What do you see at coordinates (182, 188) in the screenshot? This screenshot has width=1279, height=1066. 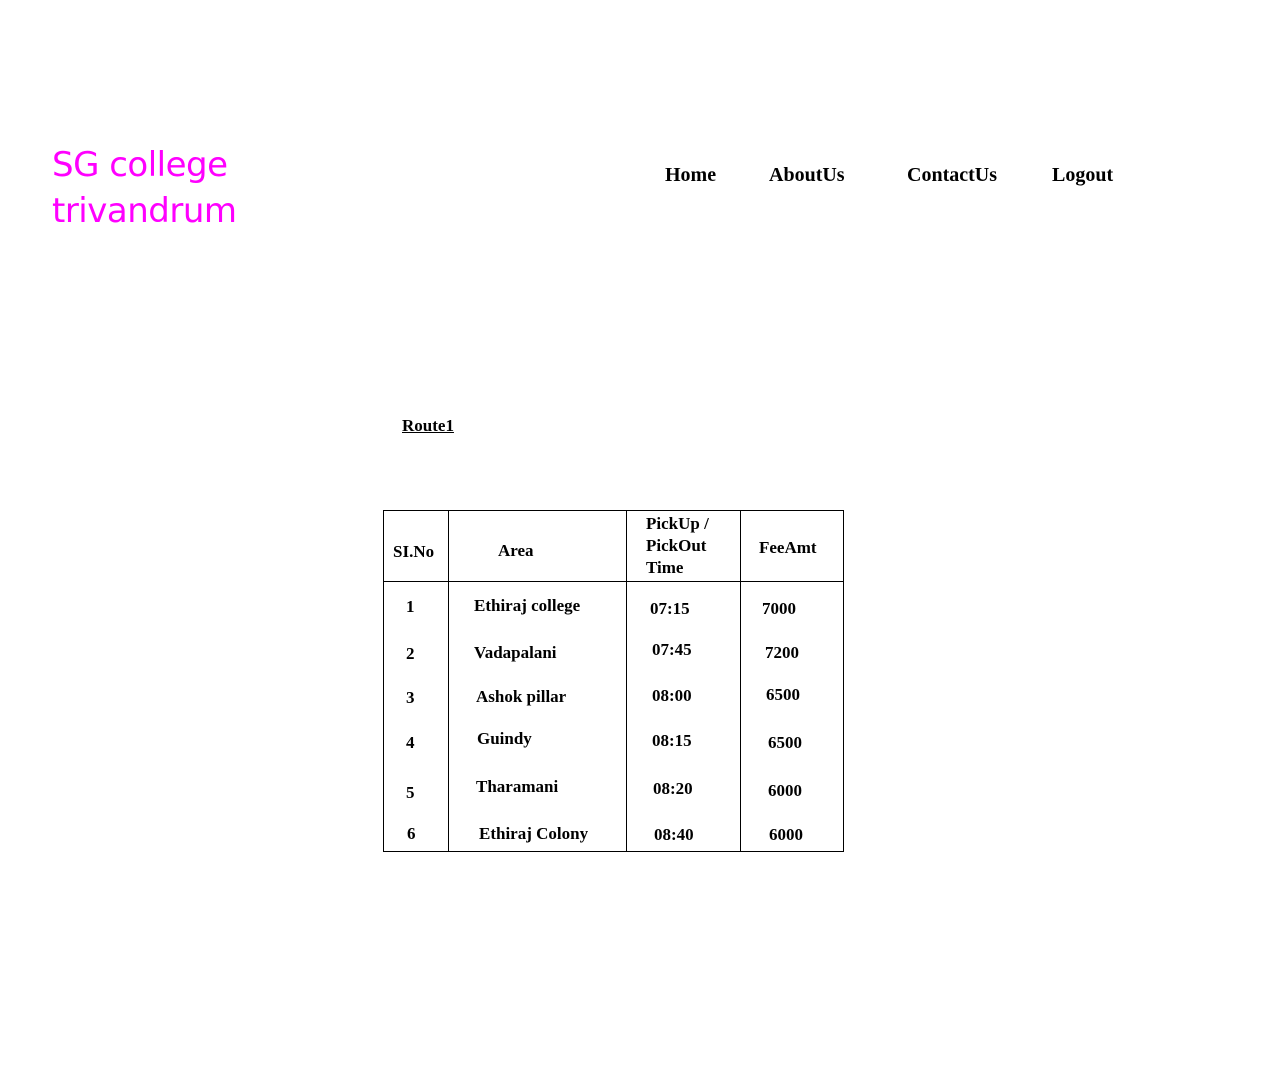 I see `brand-logo: SG college trivandrum` at bounding box center [182, 188].